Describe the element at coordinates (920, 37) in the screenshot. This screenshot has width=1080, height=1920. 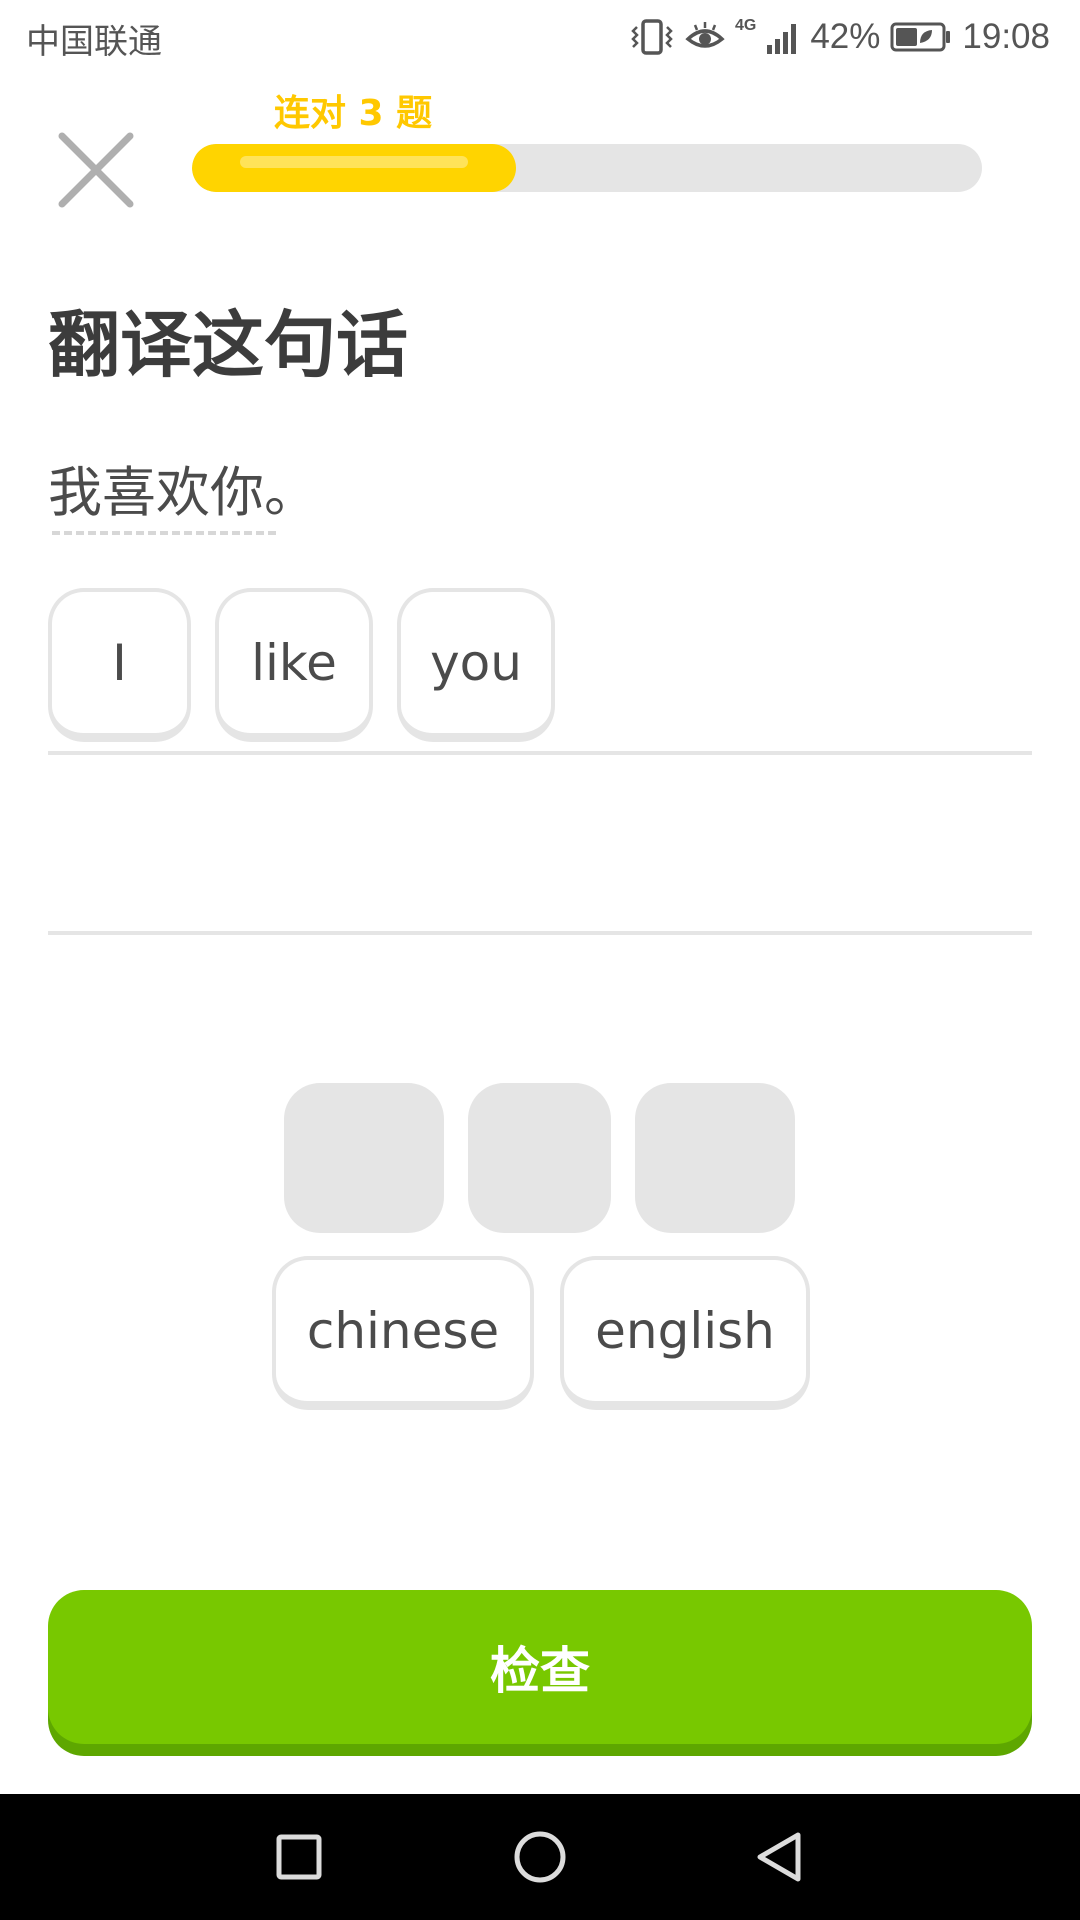
I see `battery-icon` at that location.